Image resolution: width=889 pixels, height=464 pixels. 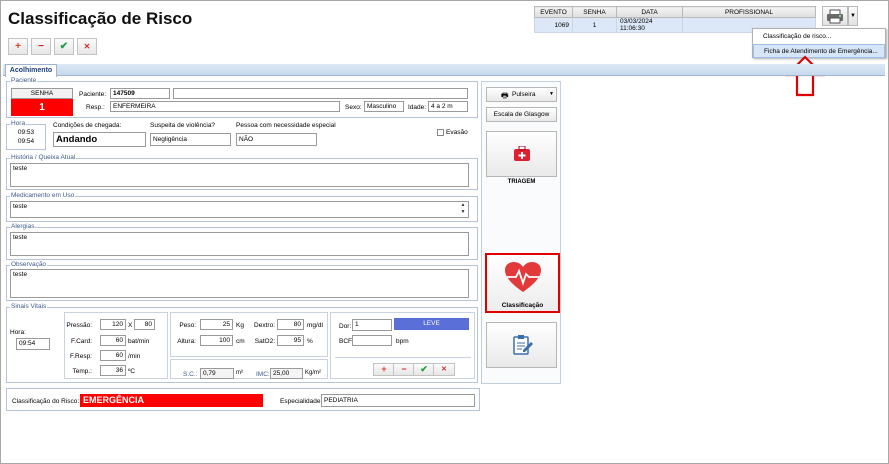 I want to click on vitais-remove-button: −, so click(x=404, y=369).